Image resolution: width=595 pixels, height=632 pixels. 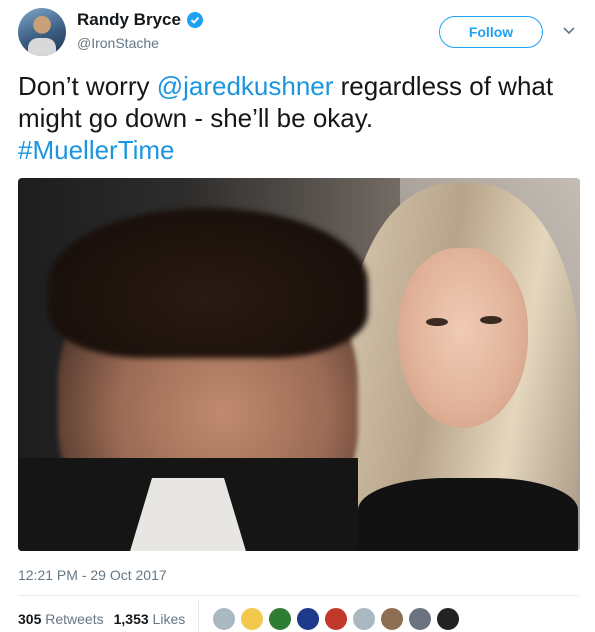 What do you see at coordinates (96, 150) in the screenshot?
I see `hashtag-link: #MuellerTime` at bounding box center [96, 150].